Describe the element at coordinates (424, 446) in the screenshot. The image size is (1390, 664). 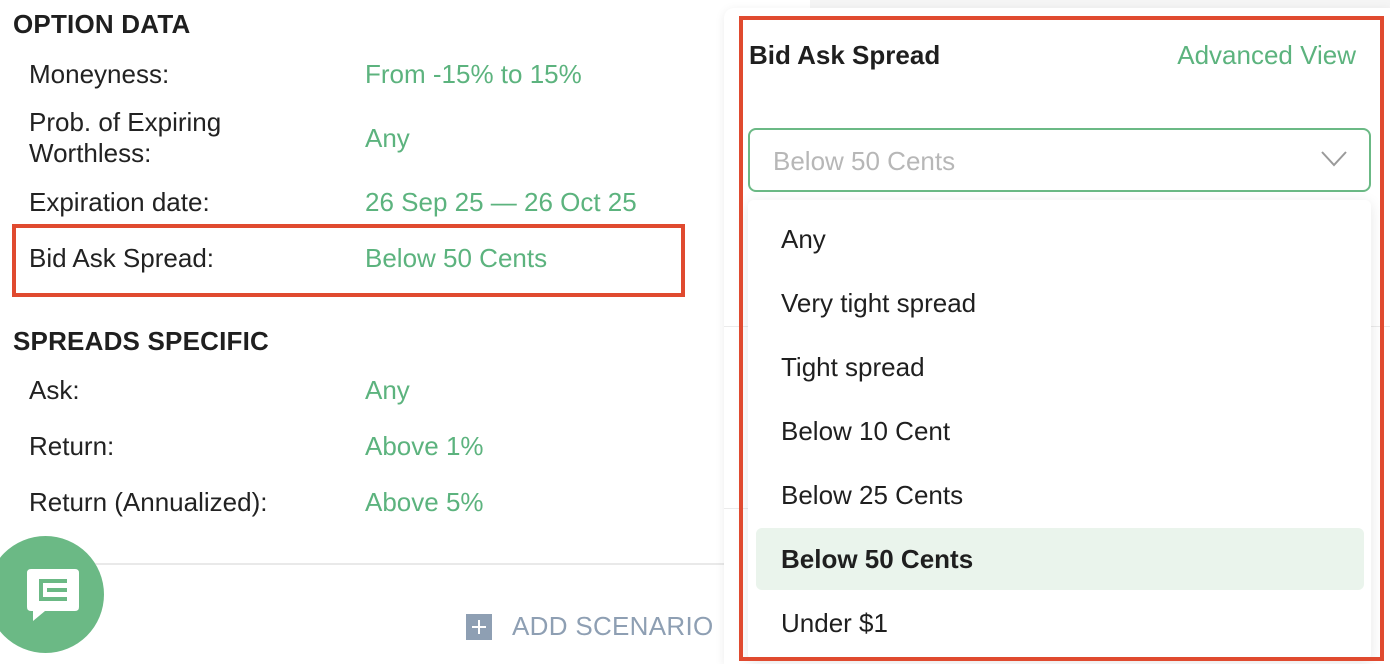
I see `return-value: Above 1%` at that location.